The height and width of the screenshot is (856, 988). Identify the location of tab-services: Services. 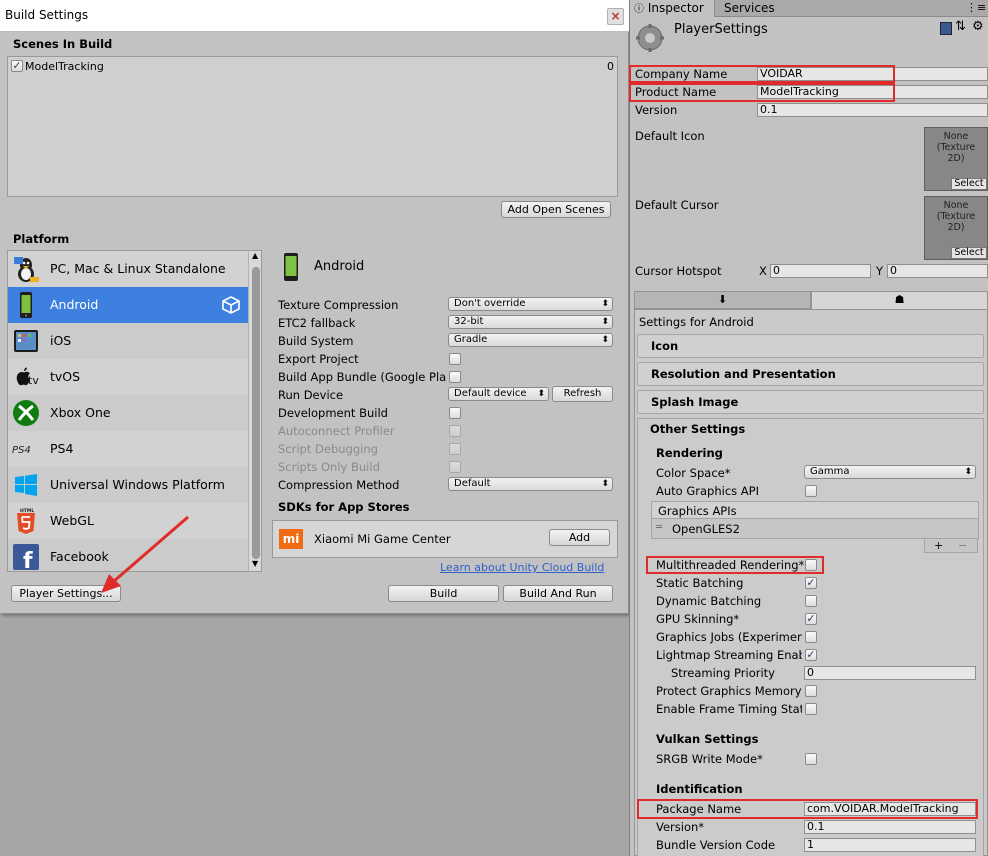
(750, 8).